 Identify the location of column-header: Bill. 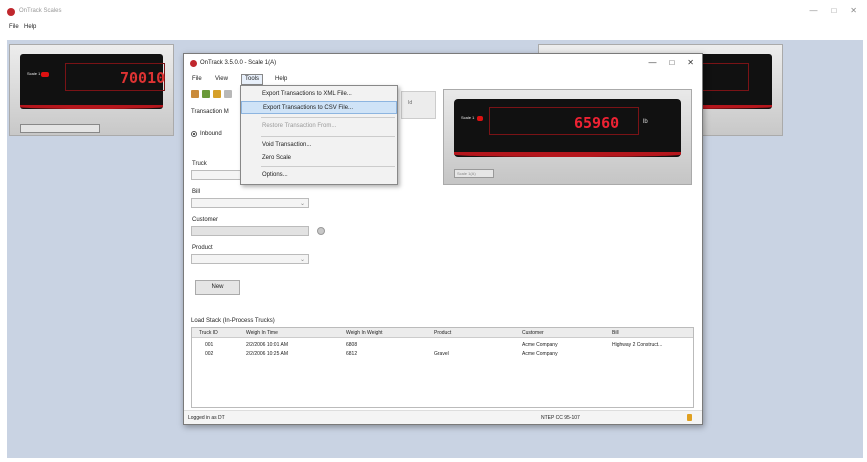
(615, 333).